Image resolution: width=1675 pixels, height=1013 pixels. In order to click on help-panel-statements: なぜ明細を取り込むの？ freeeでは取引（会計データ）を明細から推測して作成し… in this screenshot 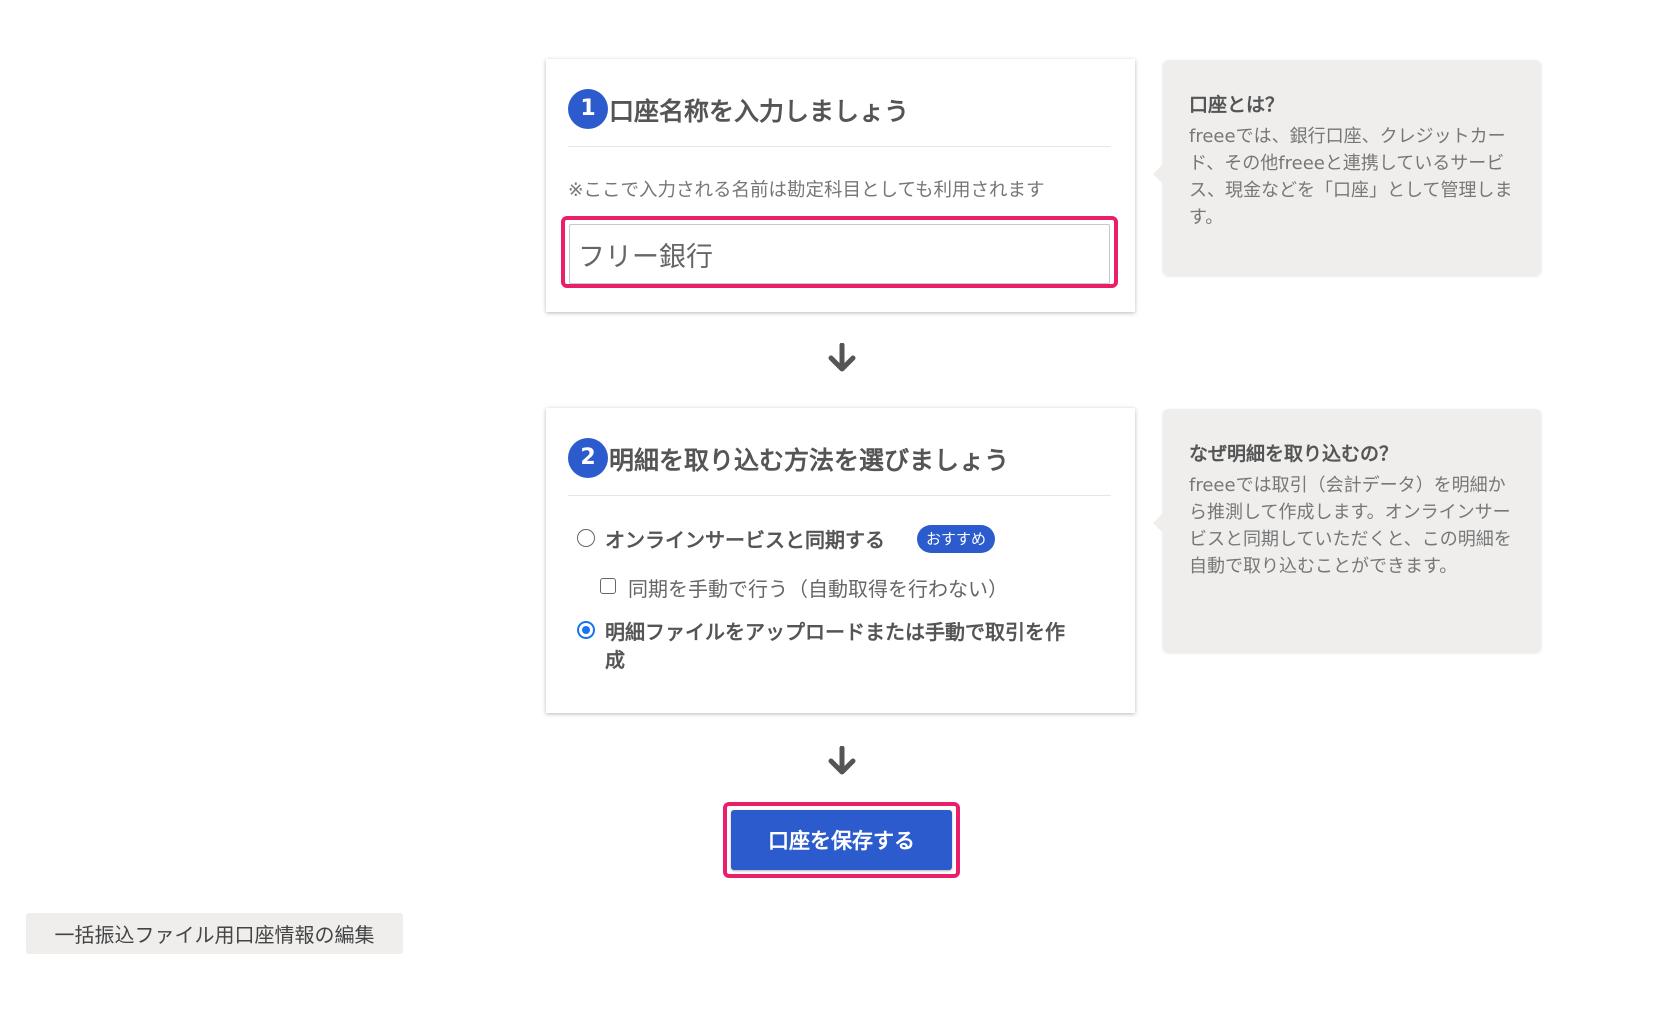, I will do `click(1347, 530)`.